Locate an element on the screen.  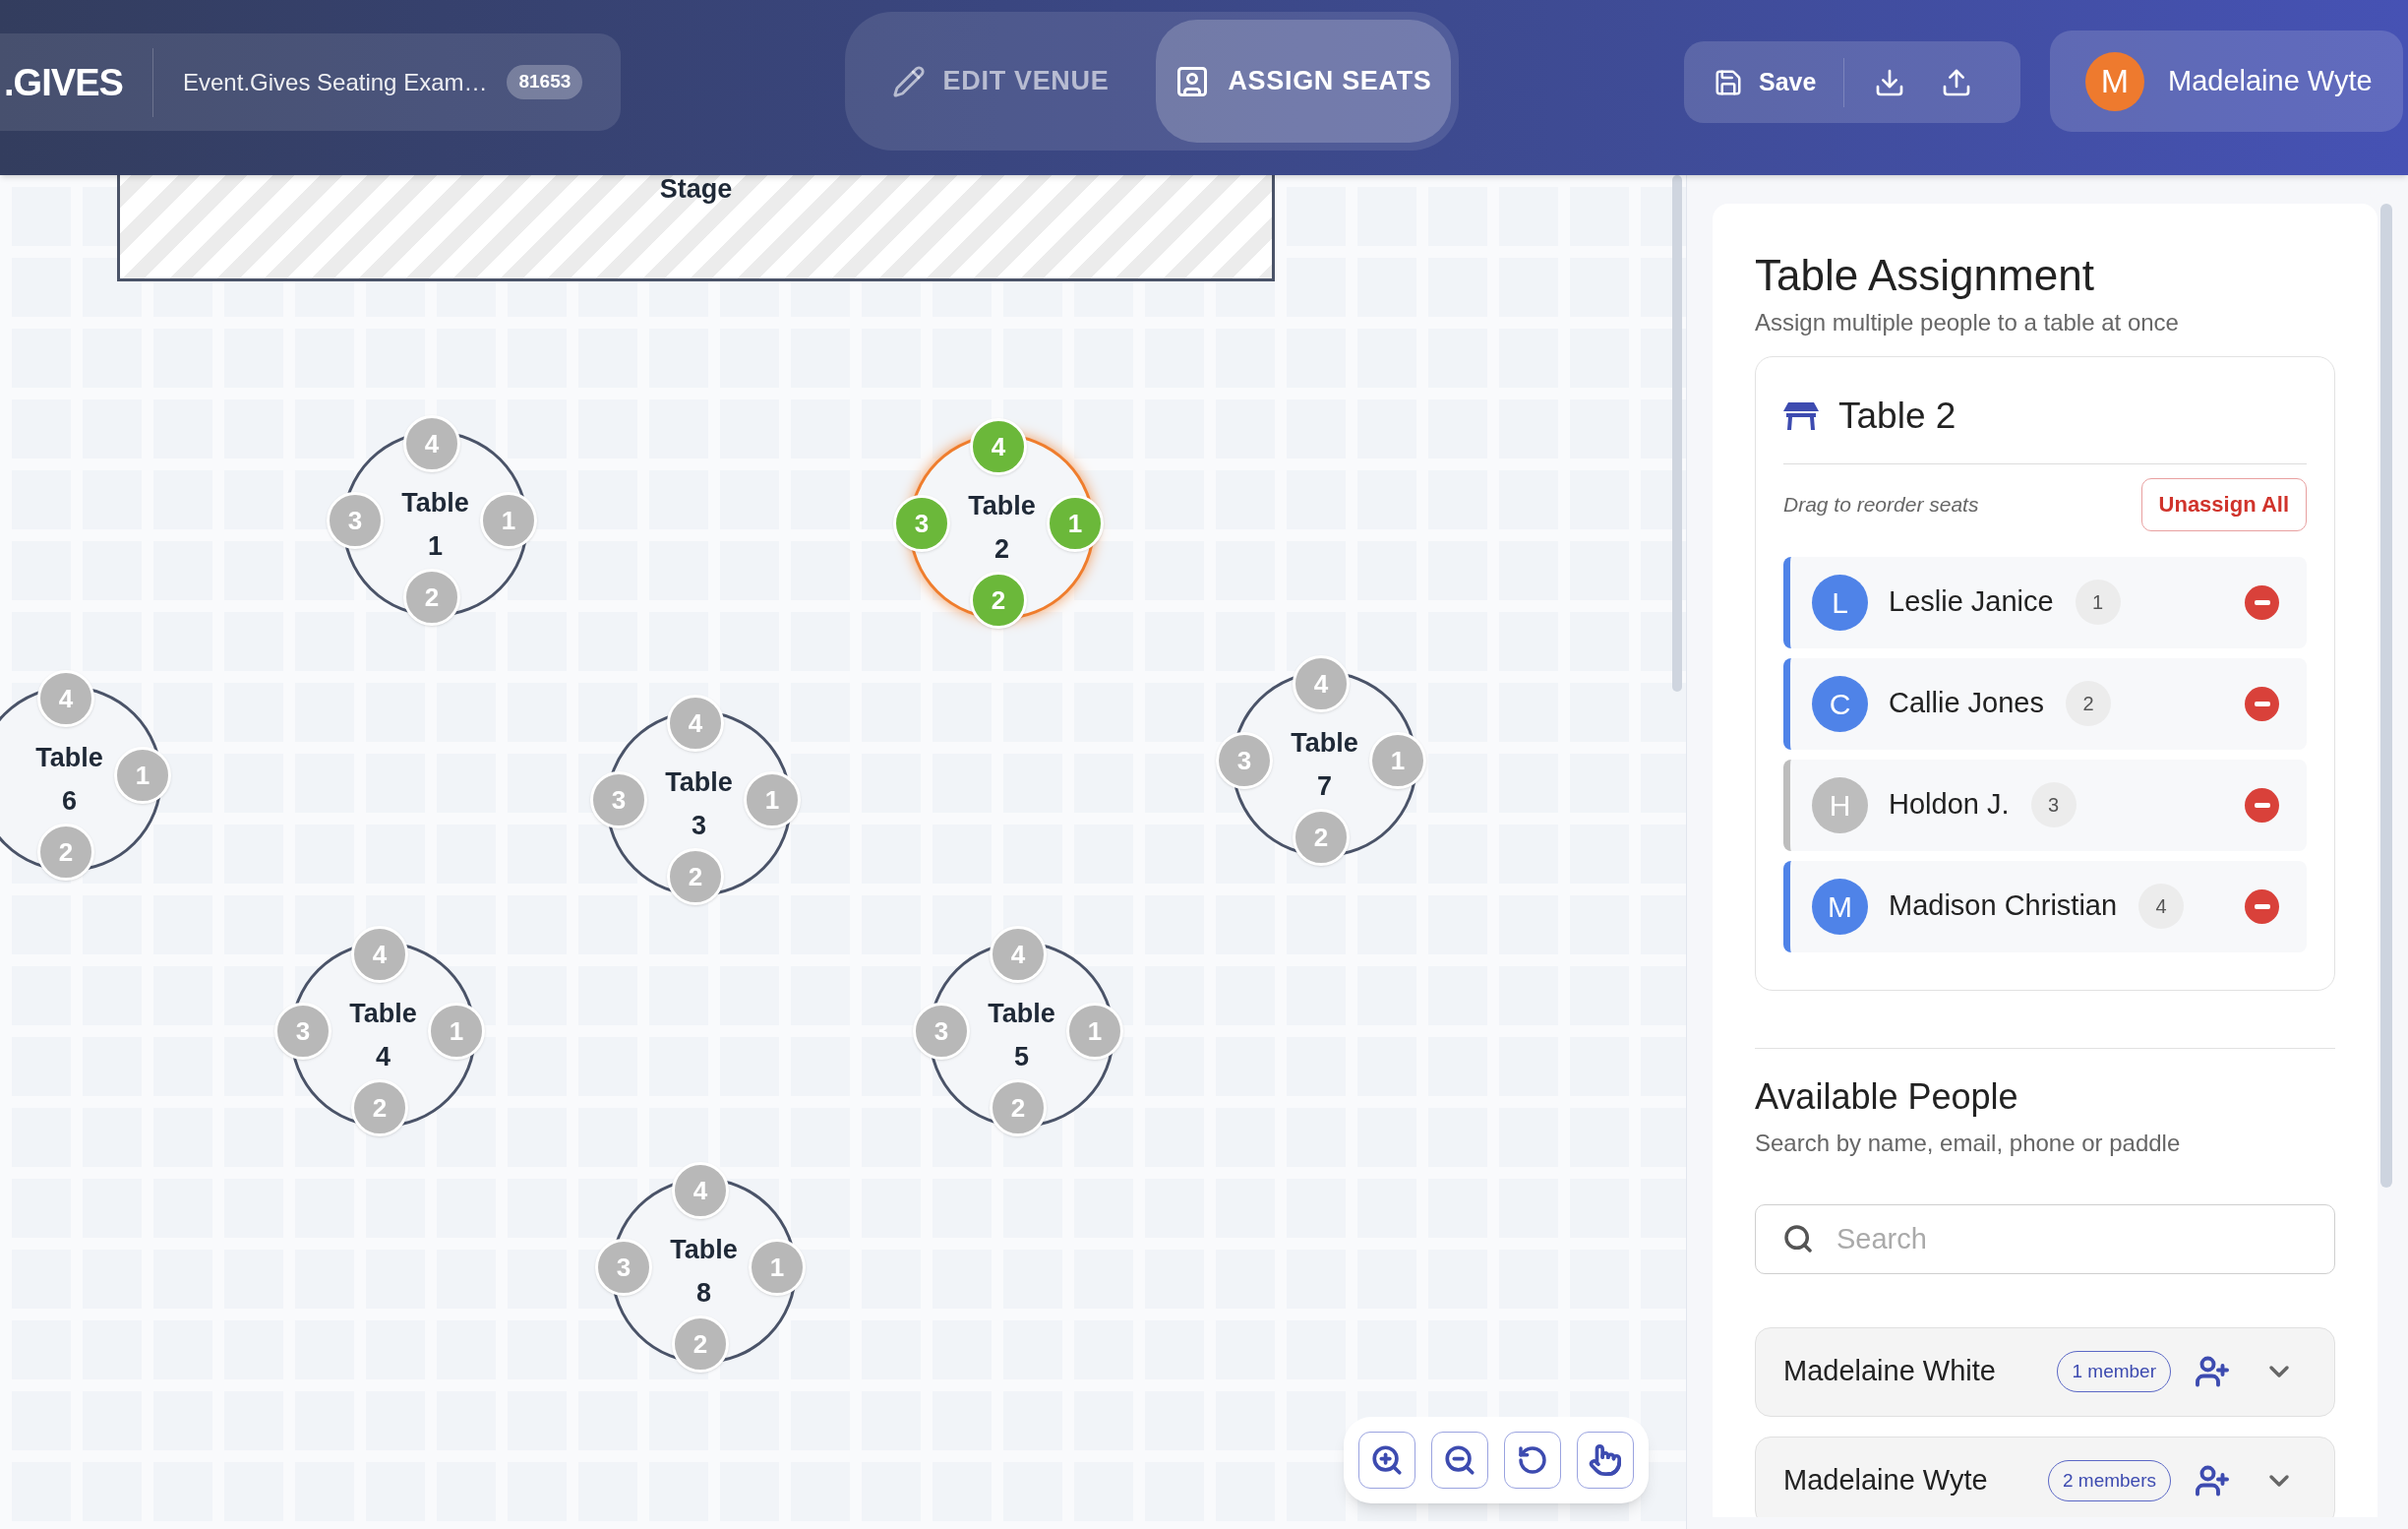
zoom-out-button is located at coordinates (1459, 1460).